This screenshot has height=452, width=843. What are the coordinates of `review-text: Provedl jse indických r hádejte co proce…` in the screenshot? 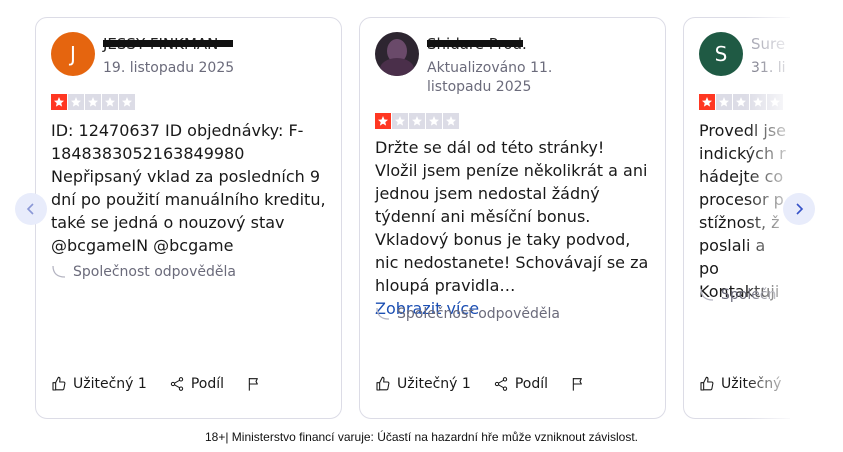 It's located at (744, 211).